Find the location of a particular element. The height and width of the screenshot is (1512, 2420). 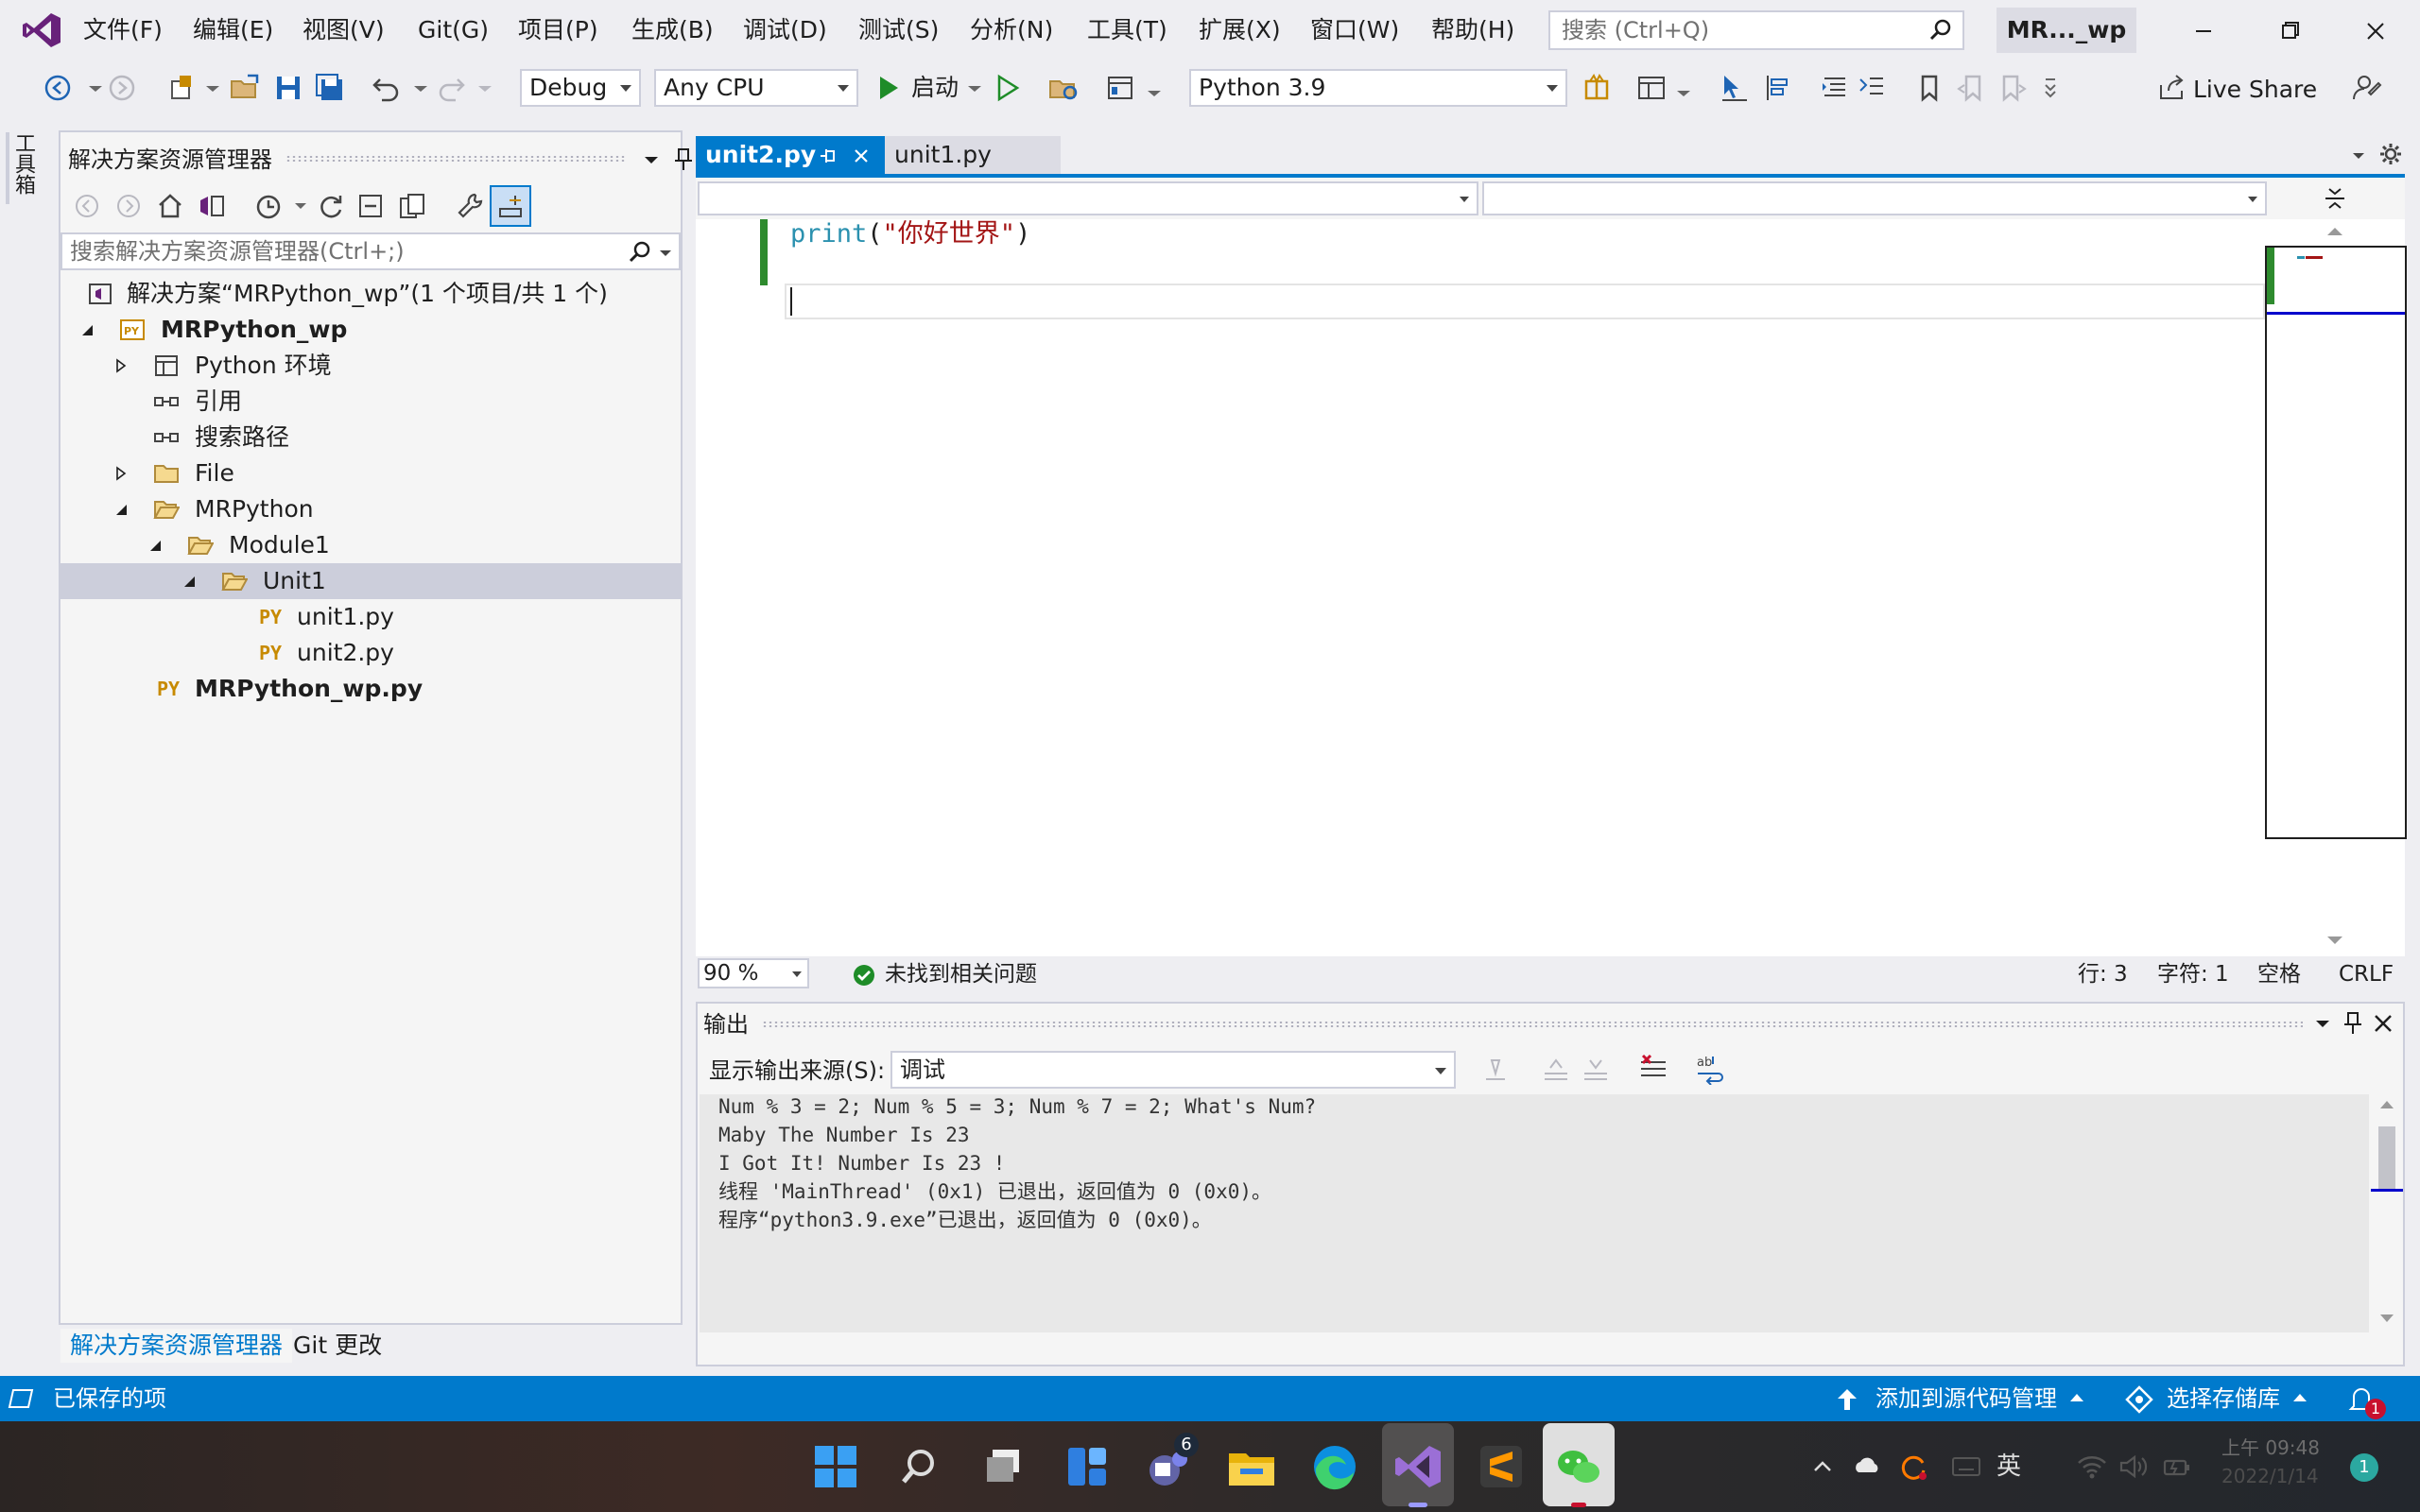

line-ending-status: CRLF is located at coordinates (2366, 974).